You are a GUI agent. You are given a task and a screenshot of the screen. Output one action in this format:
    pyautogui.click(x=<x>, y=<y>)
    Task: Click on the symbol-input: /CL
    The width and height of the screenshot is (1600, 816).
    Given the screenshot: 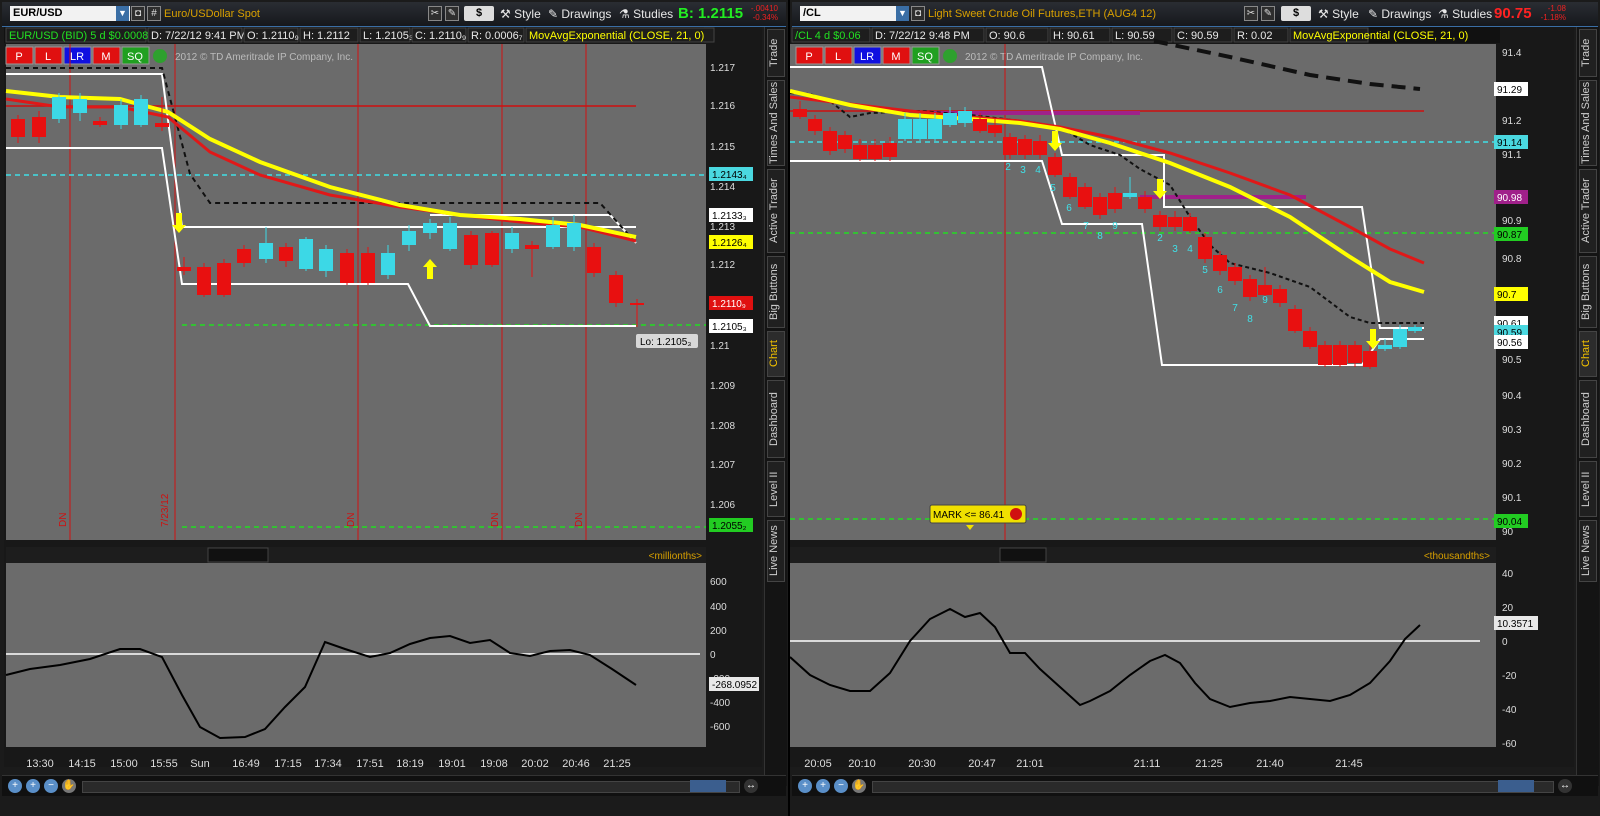 What is the action you would take?
    pyautogui.click(x=849, y=13)
    